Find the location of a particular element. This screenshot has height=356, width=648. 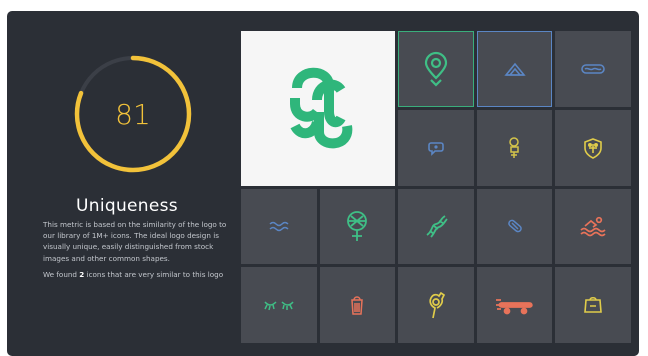

dna-icon is located at coordinates (436, 226).